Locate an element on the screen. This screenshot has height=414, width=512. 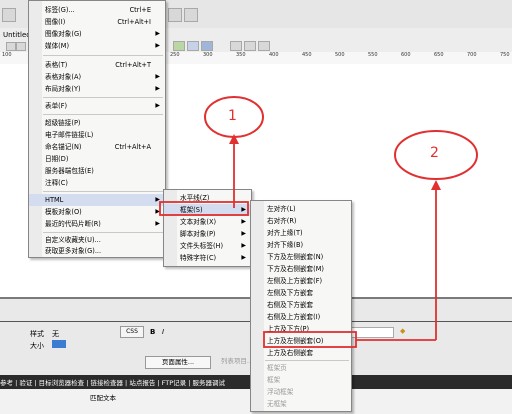
highlight-box-top-nested-left is located at coordinates (310, 339).